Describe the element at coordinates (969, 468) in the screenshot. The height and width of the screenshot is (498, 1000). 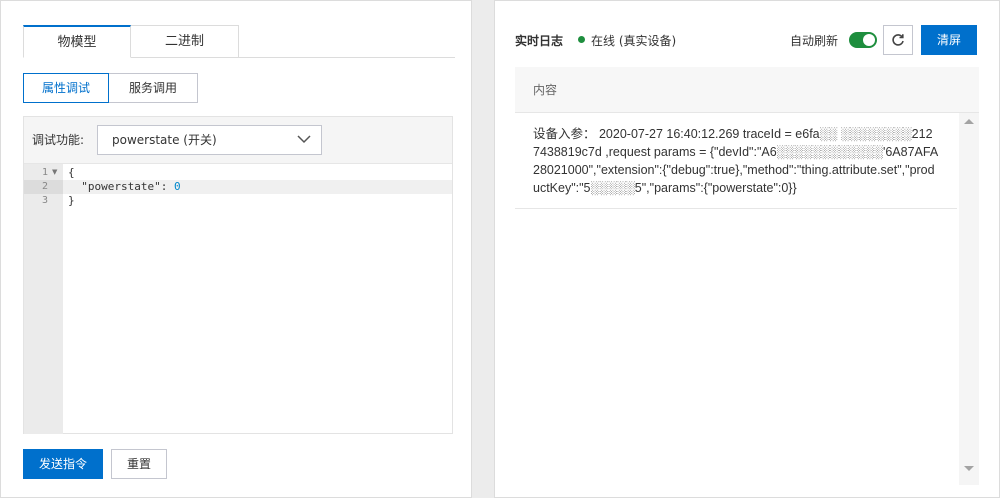
I see `scroll-down-arrow-icon` at that location.